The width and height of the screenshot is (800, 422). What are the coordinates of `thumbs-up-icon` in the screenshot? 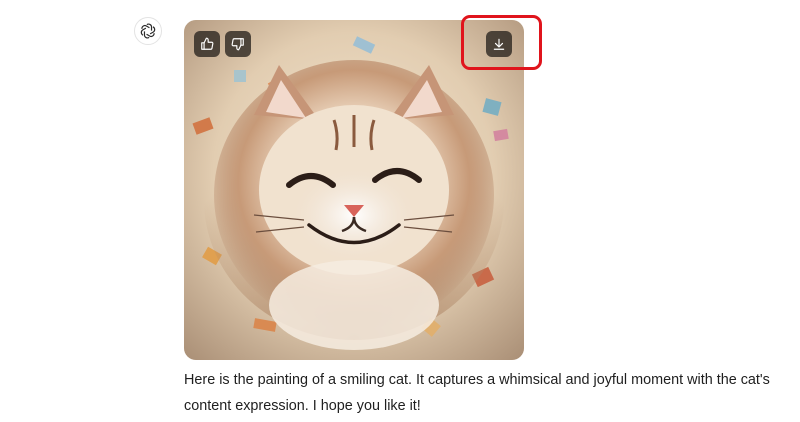 It's located at (207, 43).